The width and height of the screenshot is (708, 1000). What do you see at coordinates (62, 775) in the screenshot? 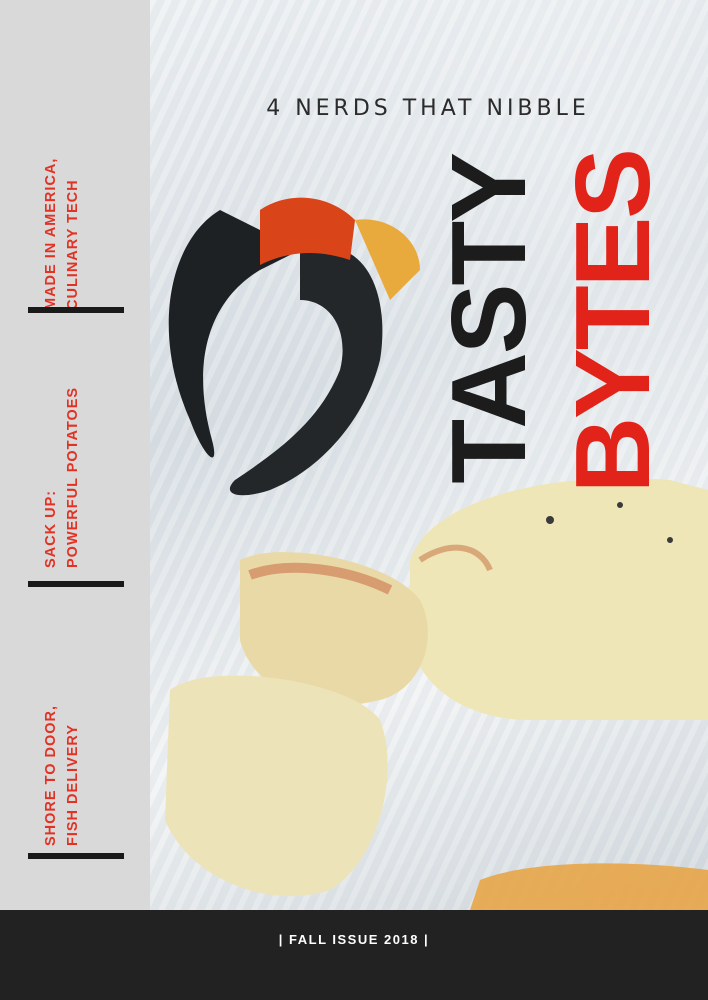
I see `sidebar-item-label: SHORE TO DOOR, FISH DELIVERY` at bounding box center [62, 775].